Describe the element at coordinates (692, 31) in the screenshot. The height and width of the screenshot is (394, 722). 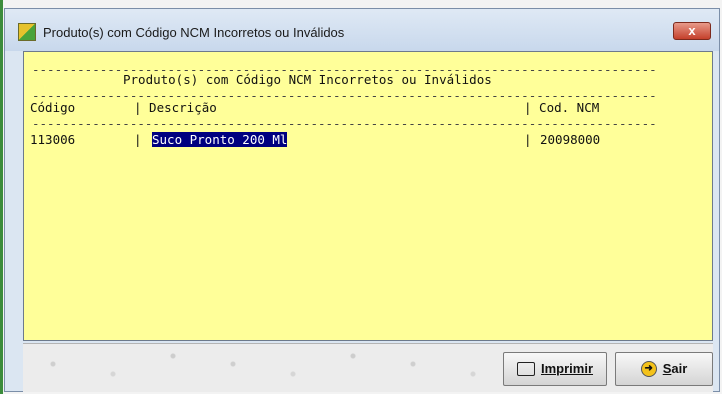
I see `close-button: x` at that location.